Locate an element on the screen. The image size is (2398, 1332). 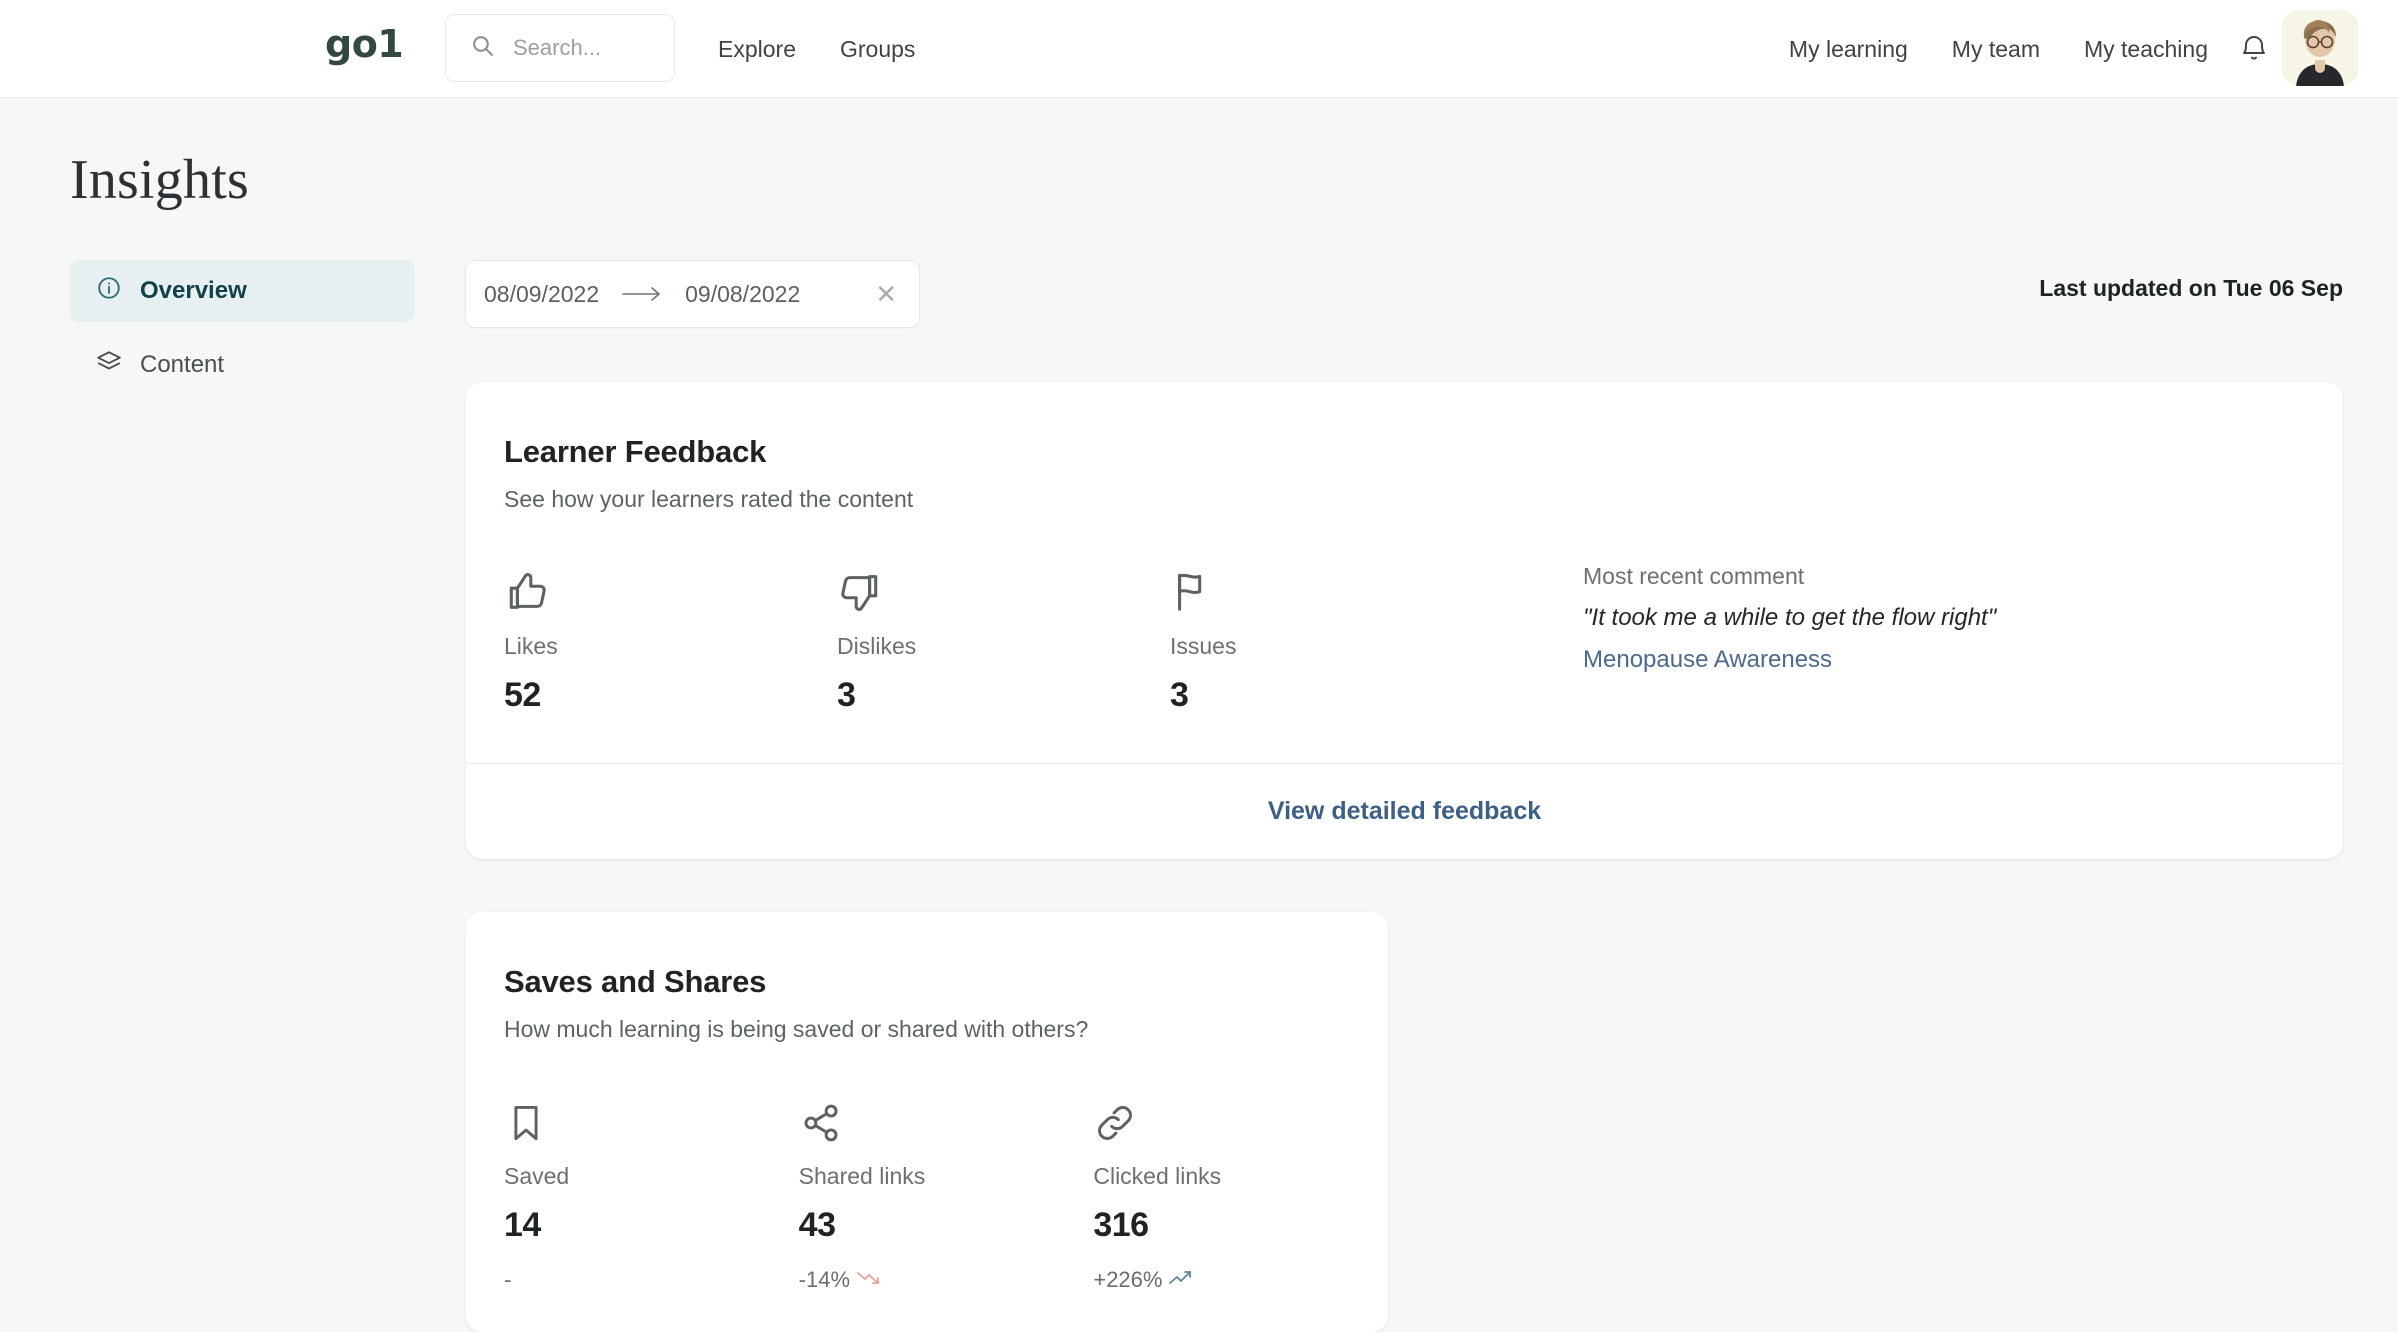
date-from-input: 08/09/2022 is located at coordinates (541, 294).